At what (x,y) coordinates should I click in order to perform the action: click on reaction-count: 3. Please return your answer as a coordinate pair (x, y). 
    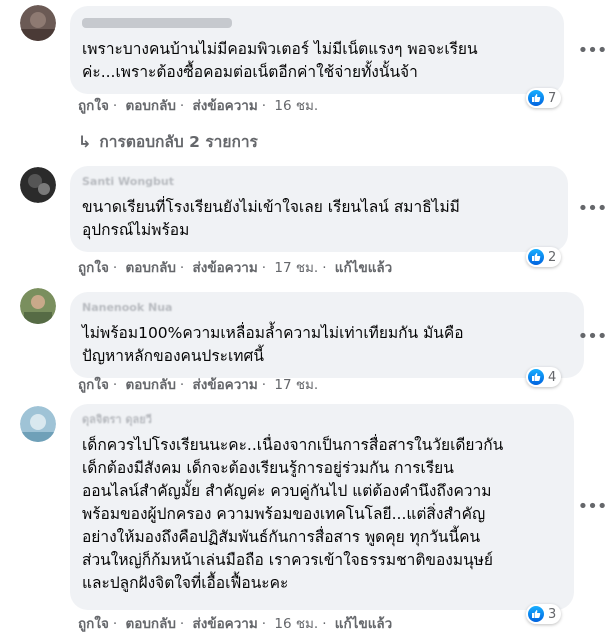
    Looking at the image, I should click on (544, 614).